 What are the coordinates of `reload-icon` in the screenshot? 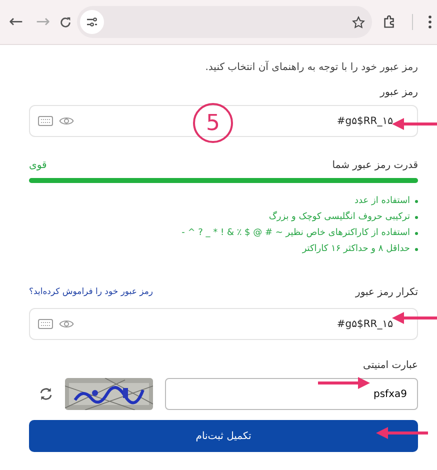 It's located at (65, 22).